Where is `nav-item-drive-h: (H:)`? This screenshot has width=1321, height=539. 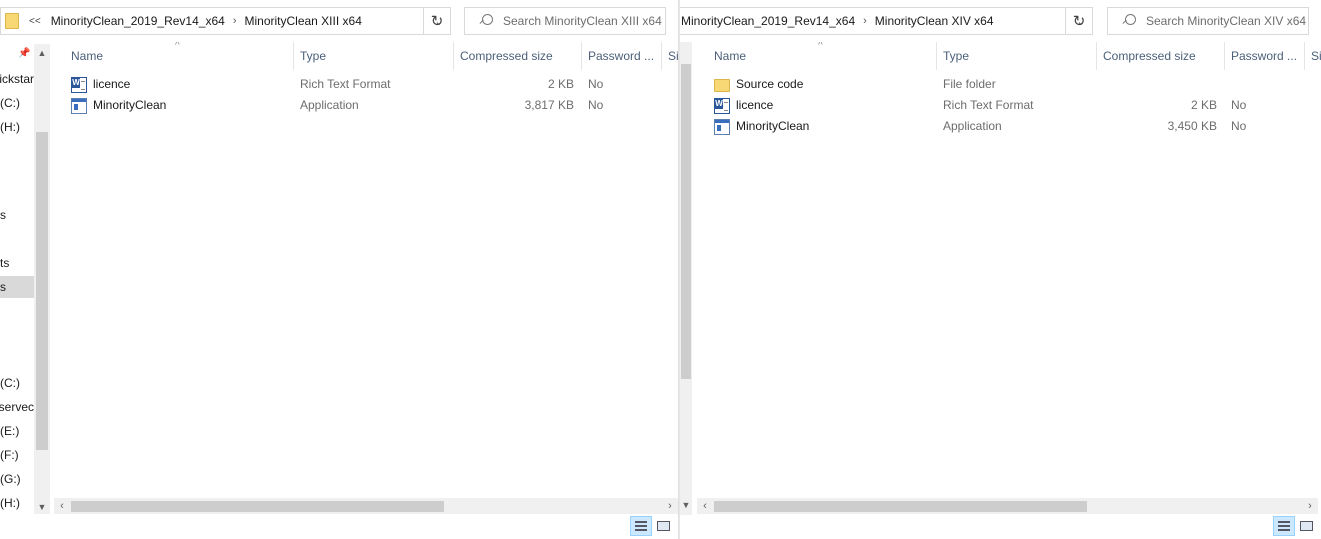 nav-item-drive-h: (H:) is located at coordinates (17, 127).